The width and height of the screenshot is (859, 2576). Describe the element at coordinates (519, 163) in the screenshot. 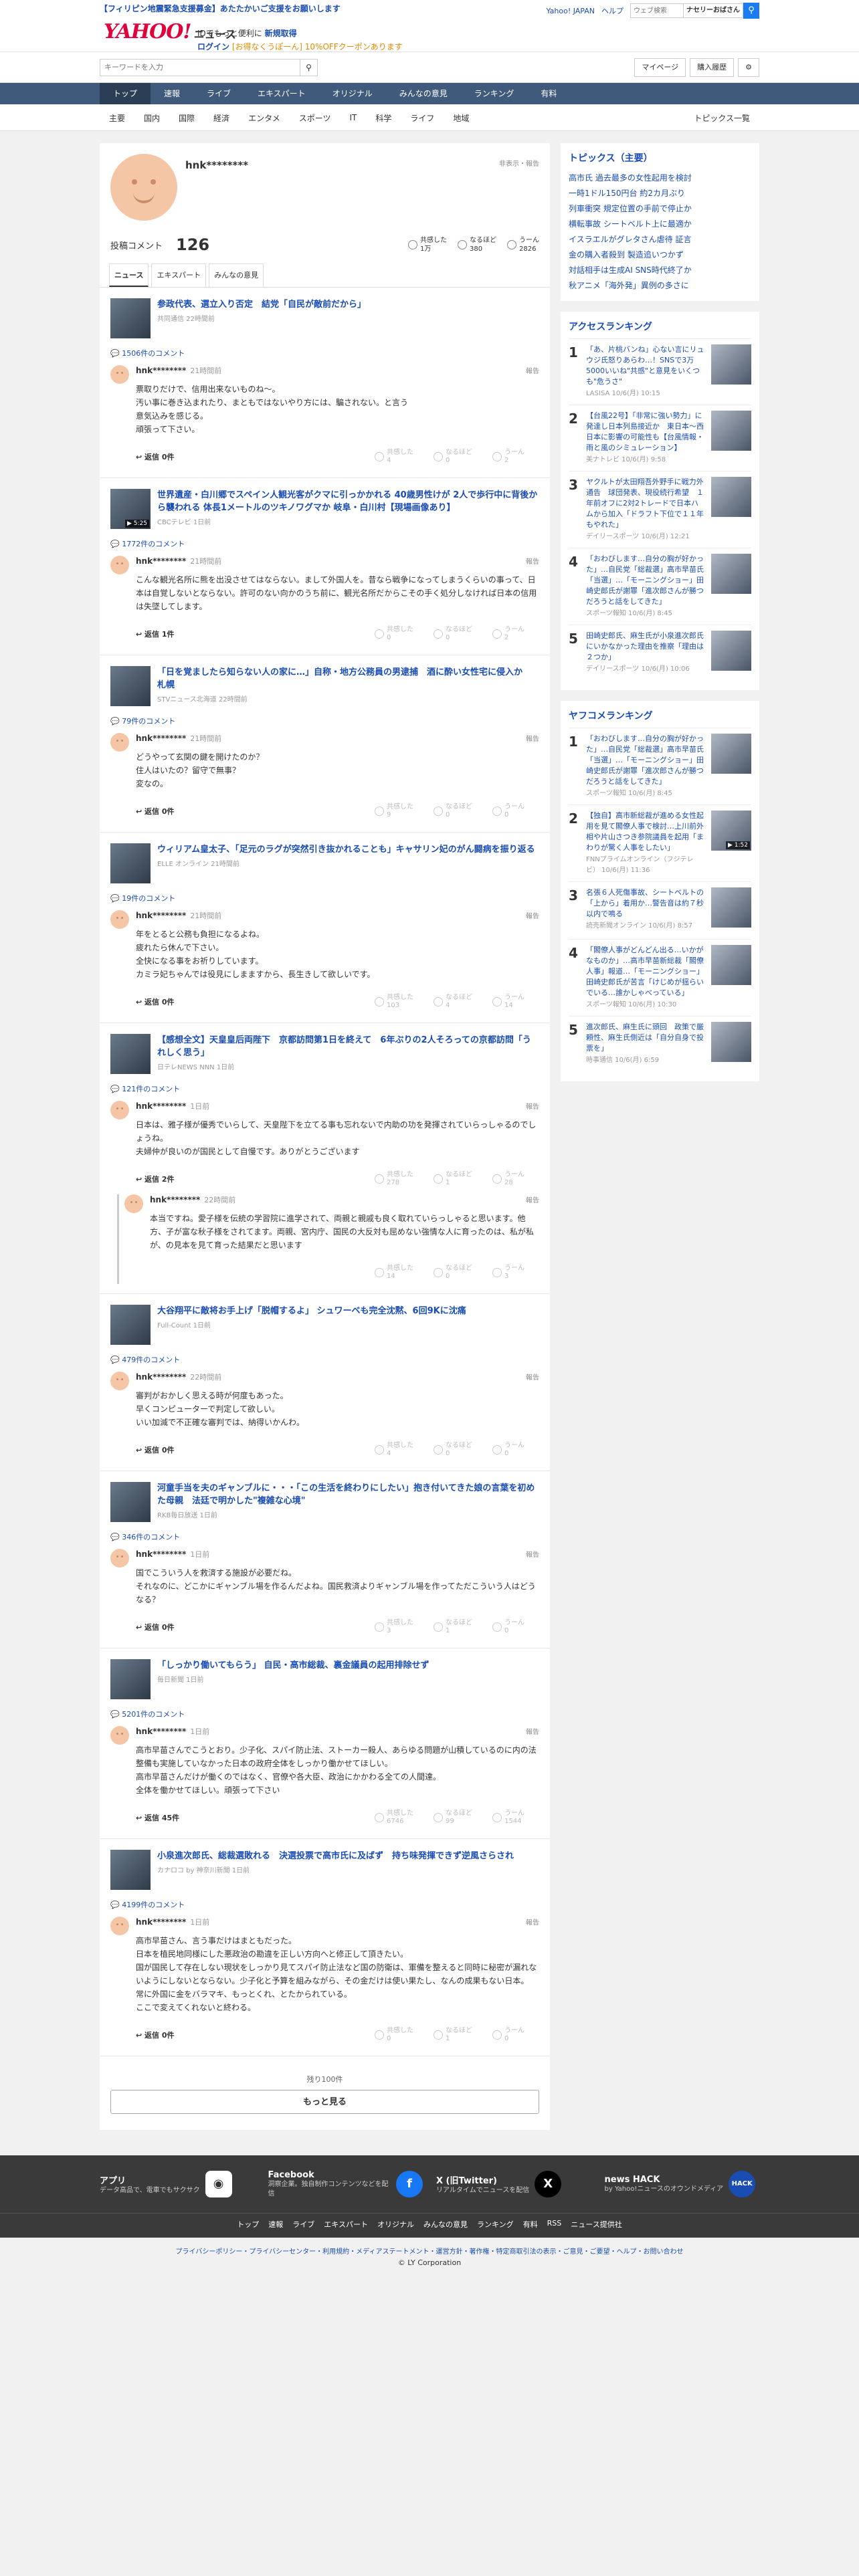

I see `hide-report-link: 非表示・報告` at that location.